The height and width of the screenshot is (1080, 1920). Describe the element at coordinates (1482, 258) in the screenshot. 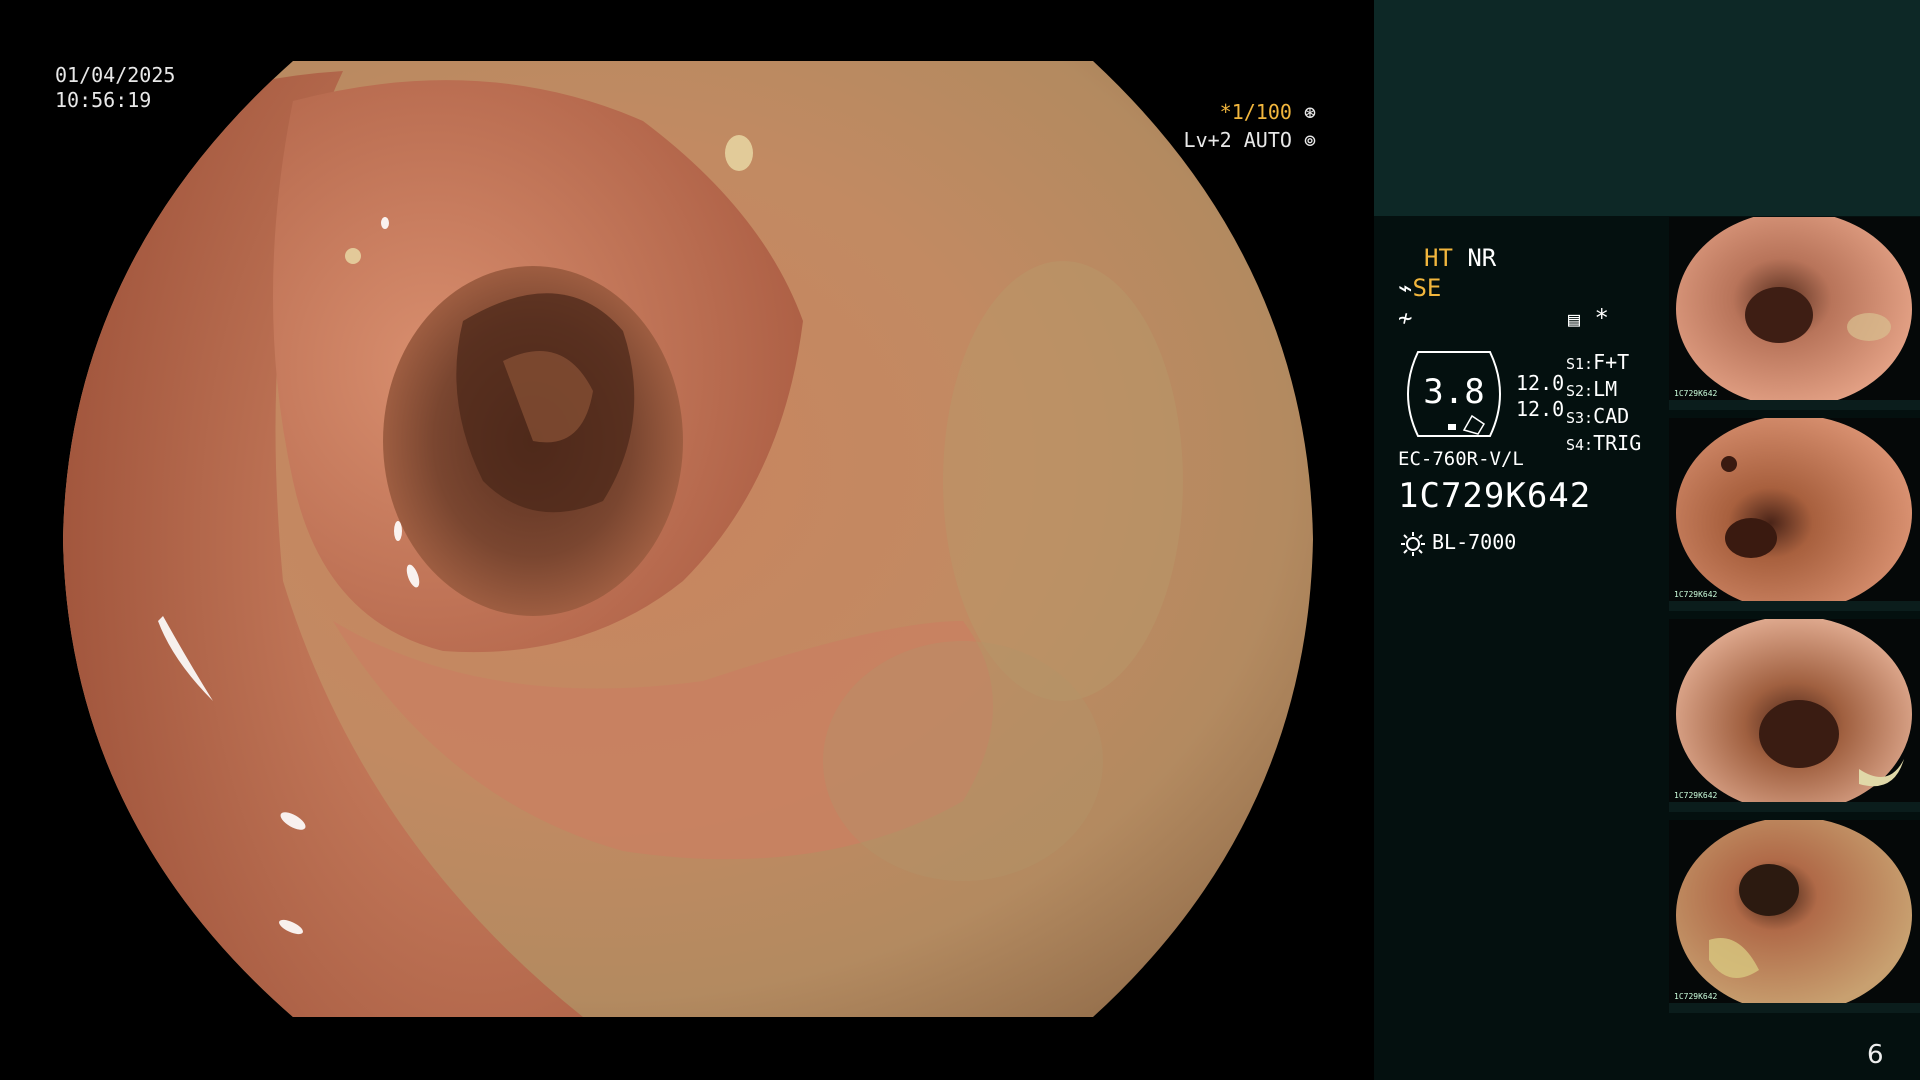

I see `nr-label: NR` at that location.